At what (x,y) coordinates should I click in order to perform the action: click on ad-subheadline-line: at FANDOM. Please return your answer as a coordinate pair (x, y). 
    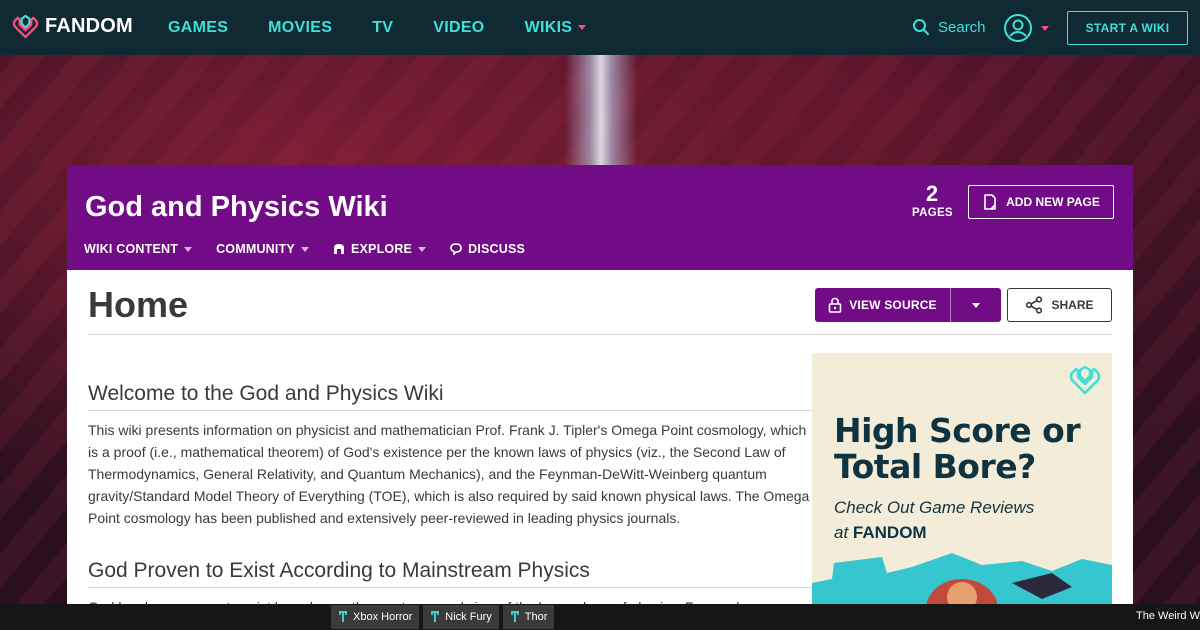
    Looking at the image, I should click on (934, 532).